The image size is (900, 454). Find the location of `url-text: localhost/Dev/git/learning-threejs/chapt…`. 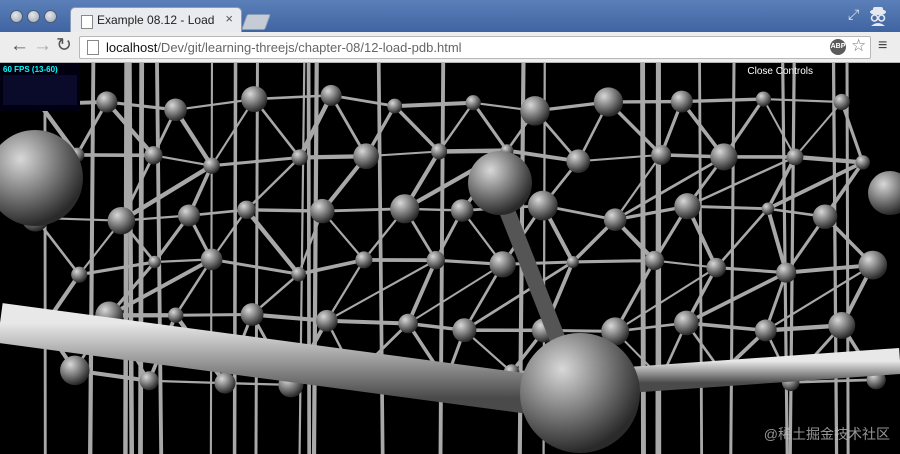

url-text: localhost/Dev/git/learning-threejs/chapt… is located at coordinates (284, 47).